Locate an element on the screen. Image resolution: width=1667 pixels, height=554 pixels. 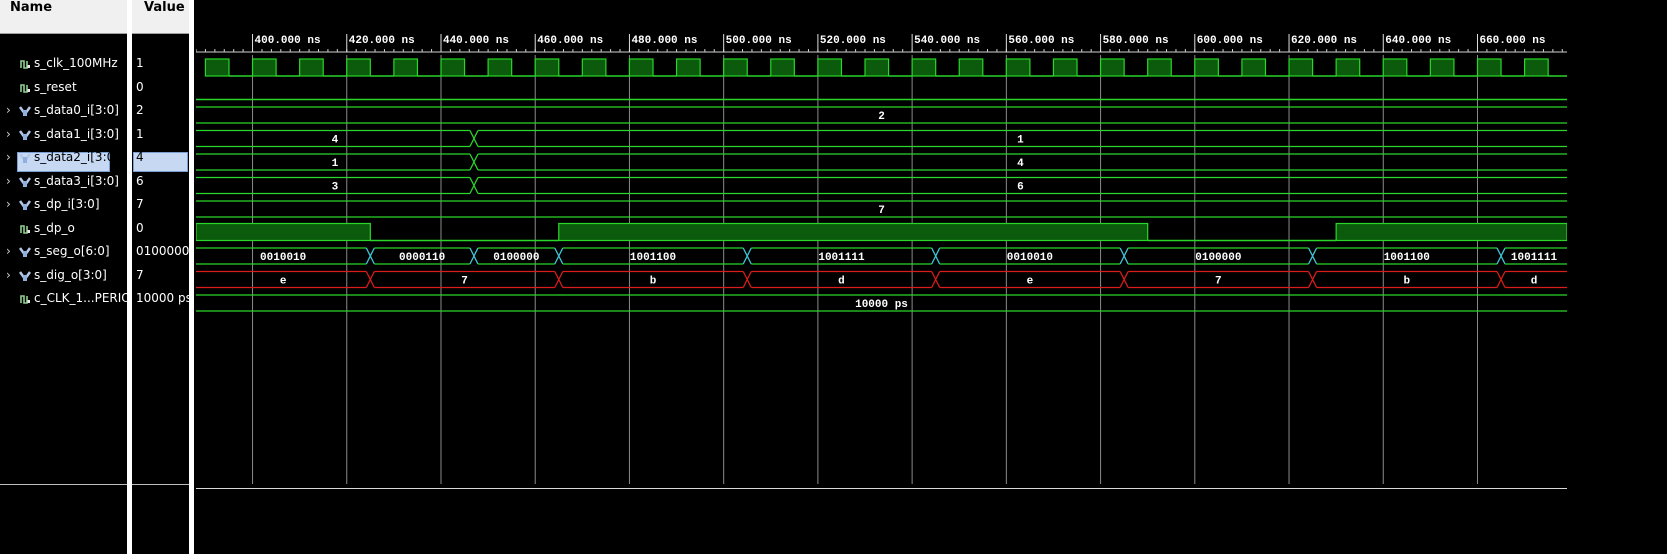
signal-value-row-3: 1 is located at coordinates (160, 139).